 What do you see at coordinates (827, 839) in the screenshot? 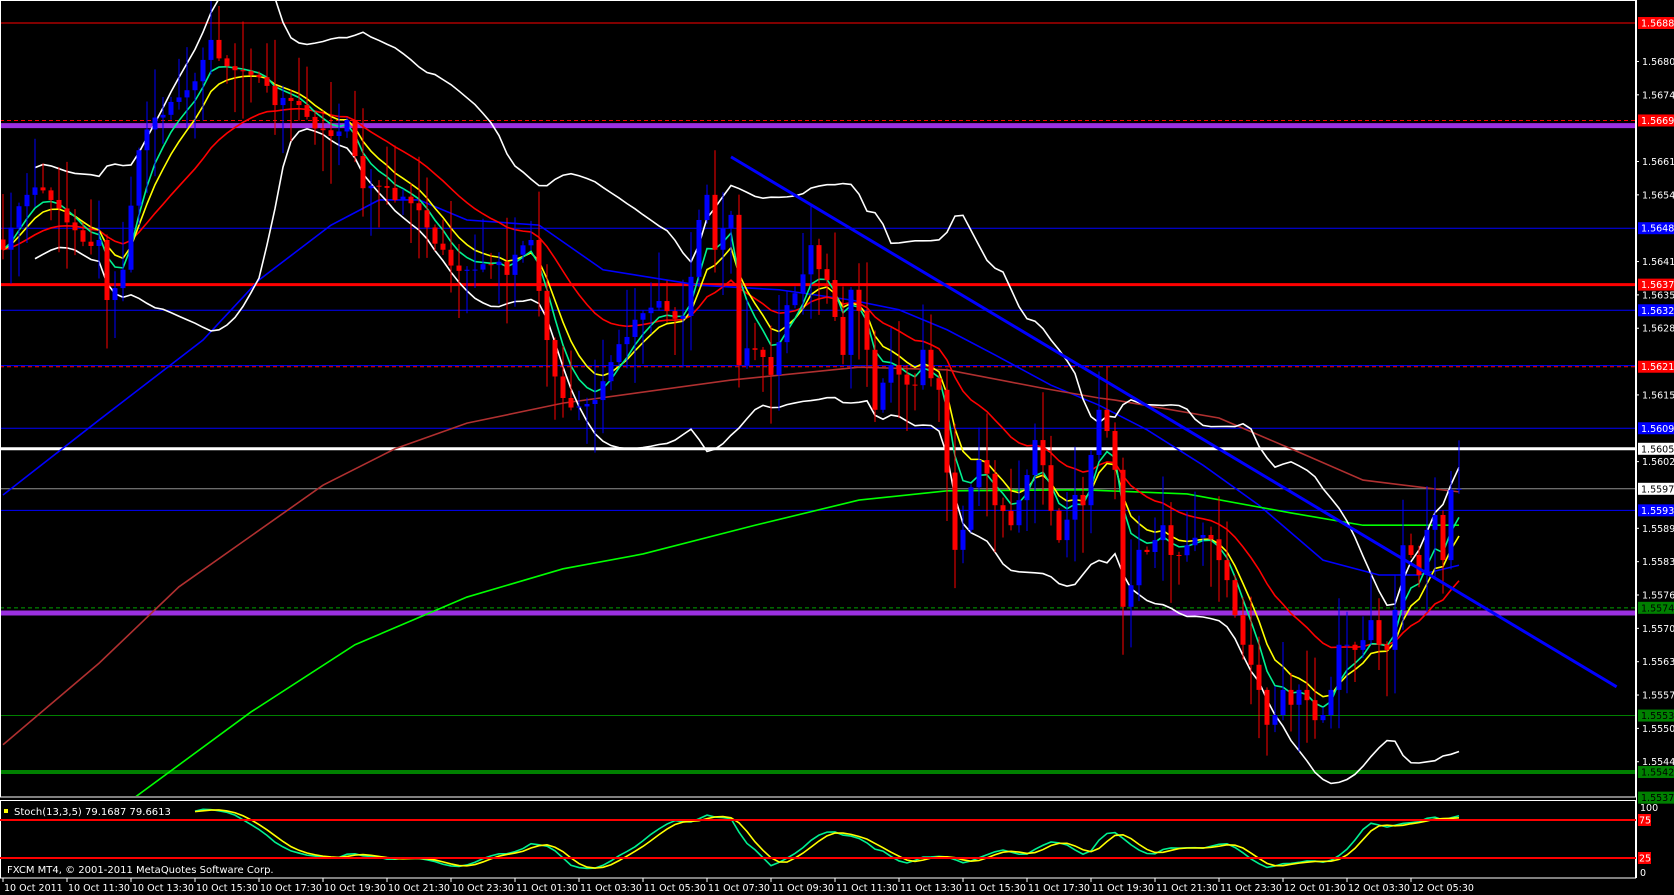
I see `stochastic-plot-area` at bounding box center [827, 839].